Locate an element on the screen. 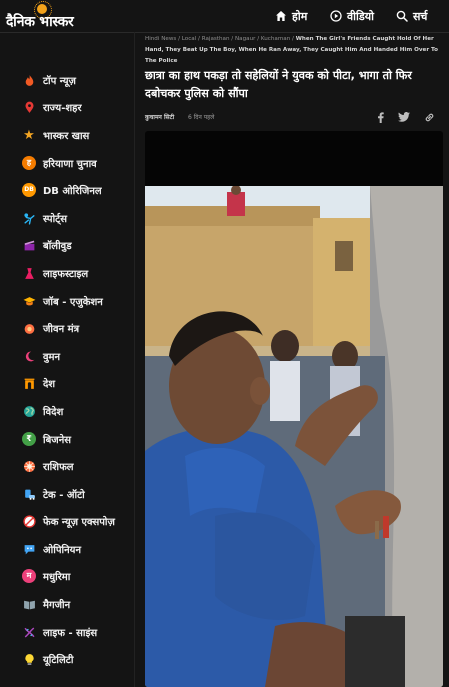 This screenshot has height=687, width=449. sidebar-item-bhaskar-khas: ★ भास्कर खास is located at coordinates (55, 135).